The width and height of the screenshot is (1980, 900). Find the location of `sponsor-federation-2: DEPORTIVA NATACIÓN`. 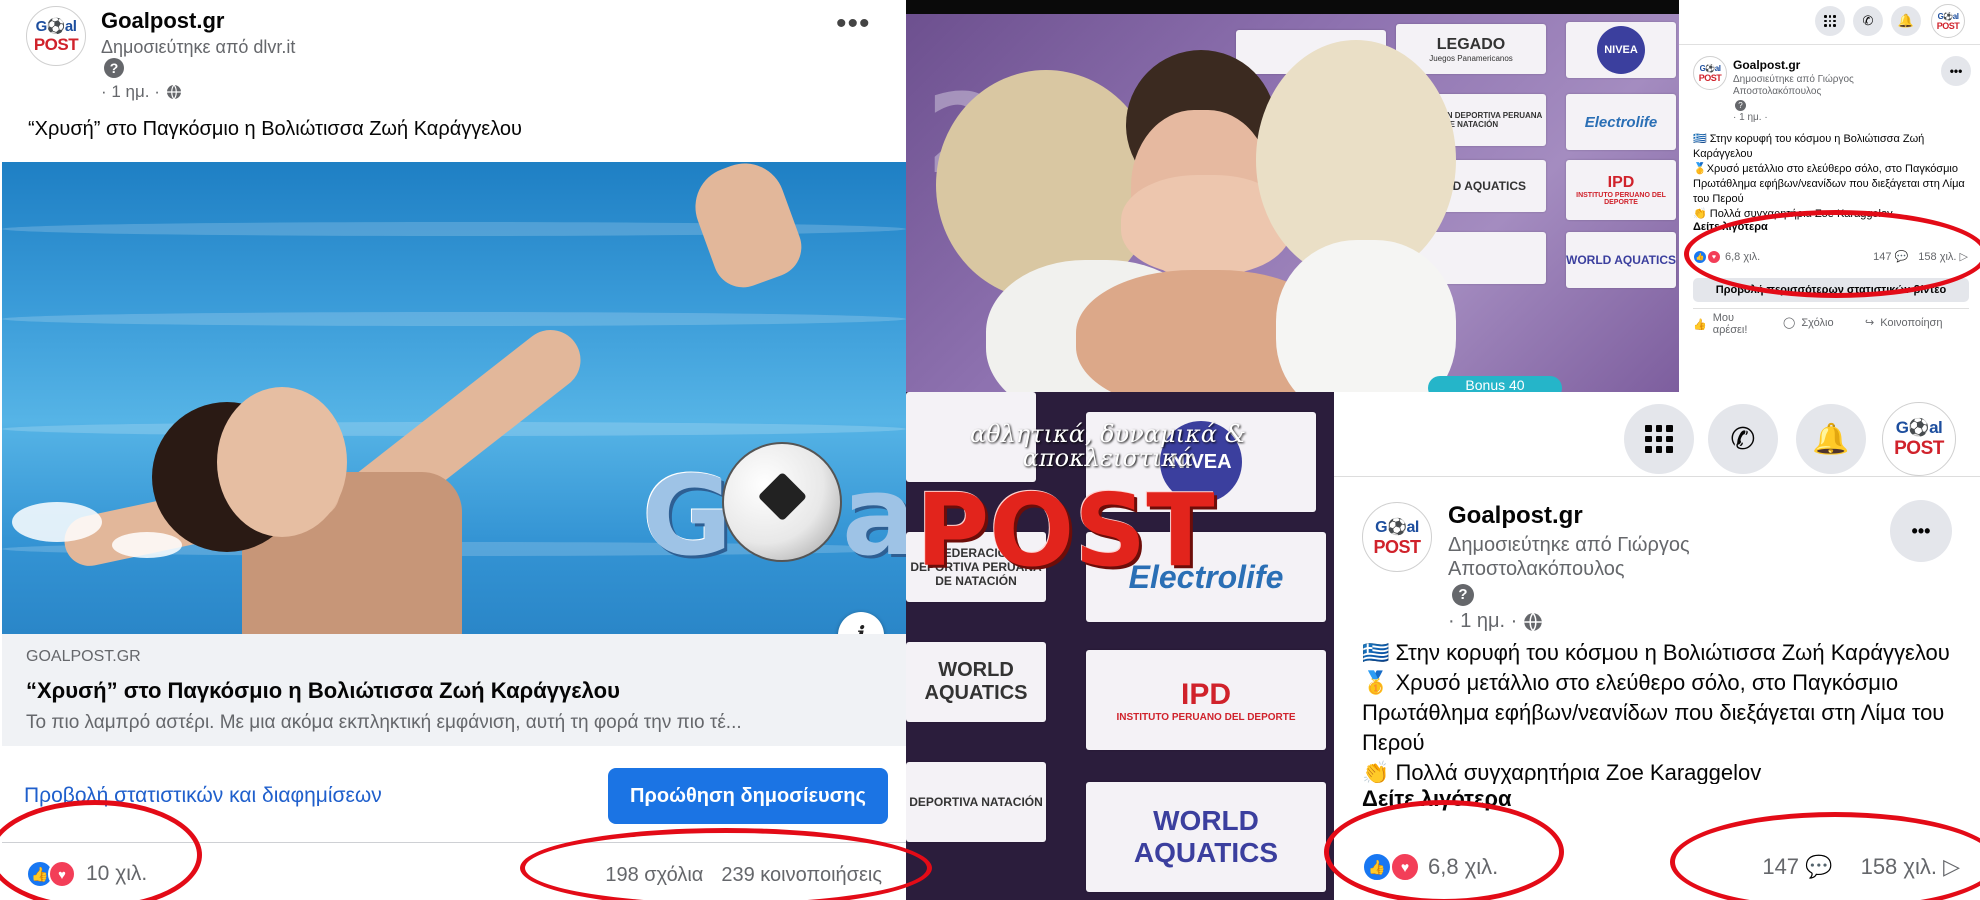

sponsor-federation-2: DEPORTIVA NATACIÓN is located at coordinates (976, 802).